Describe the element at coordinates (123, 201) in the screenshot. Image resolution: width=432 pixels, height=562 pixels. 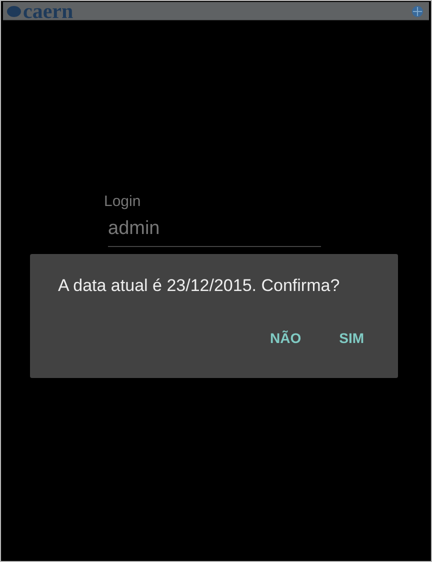
I see `field-label: Login` at that location.